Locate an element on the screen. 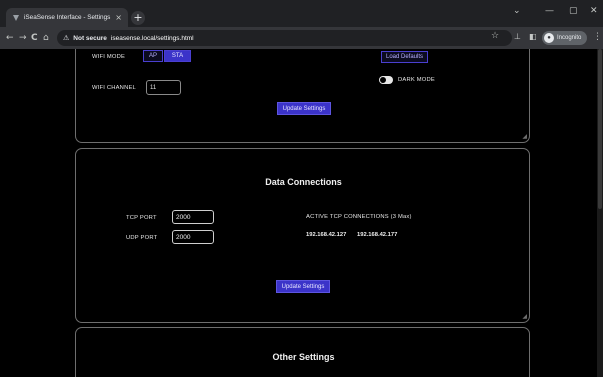 The image size is (603, 377). tcp-port-label: TCP PORT is located at coordinates (141, 218).